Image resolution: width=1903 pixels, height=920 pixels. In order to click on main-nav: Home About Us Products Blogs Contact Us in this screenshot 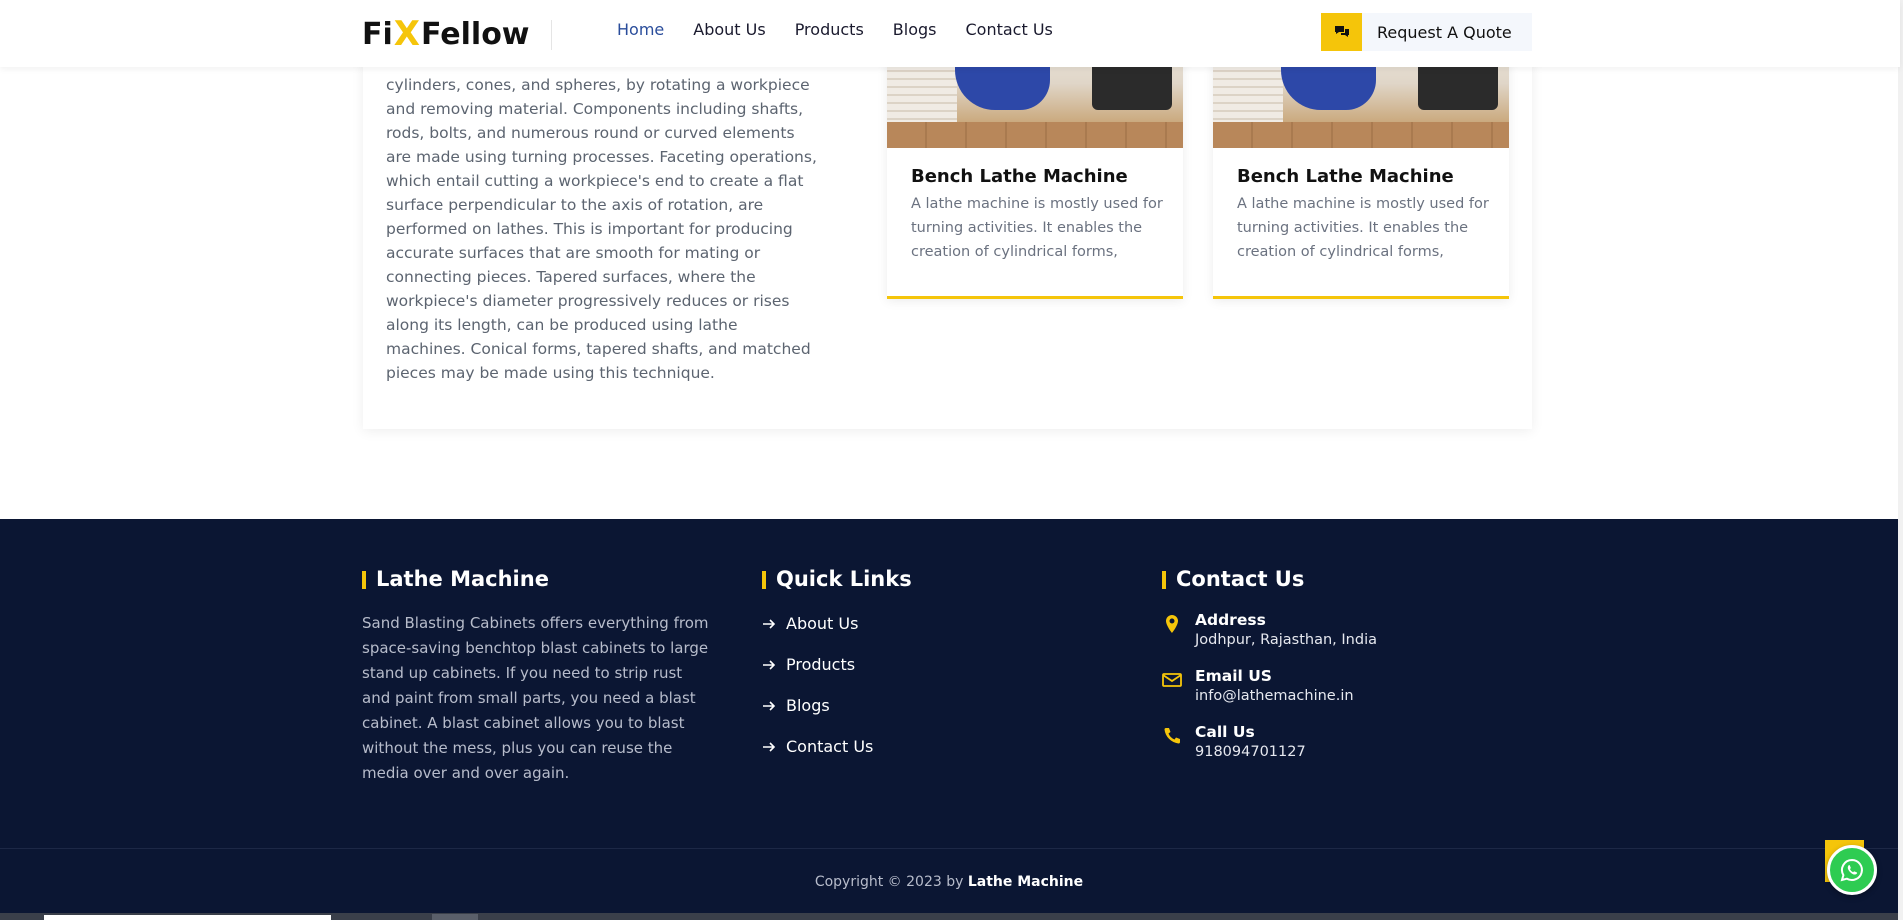, I will do `click(849, 29)`.